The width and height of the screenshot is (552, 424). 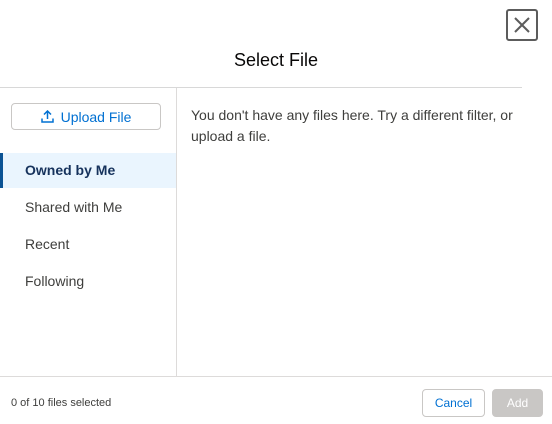 What do you see at coordinates (276, 60) in the screenshot?
I see `dialog-title: Select File` at bounding box center [276, 60].